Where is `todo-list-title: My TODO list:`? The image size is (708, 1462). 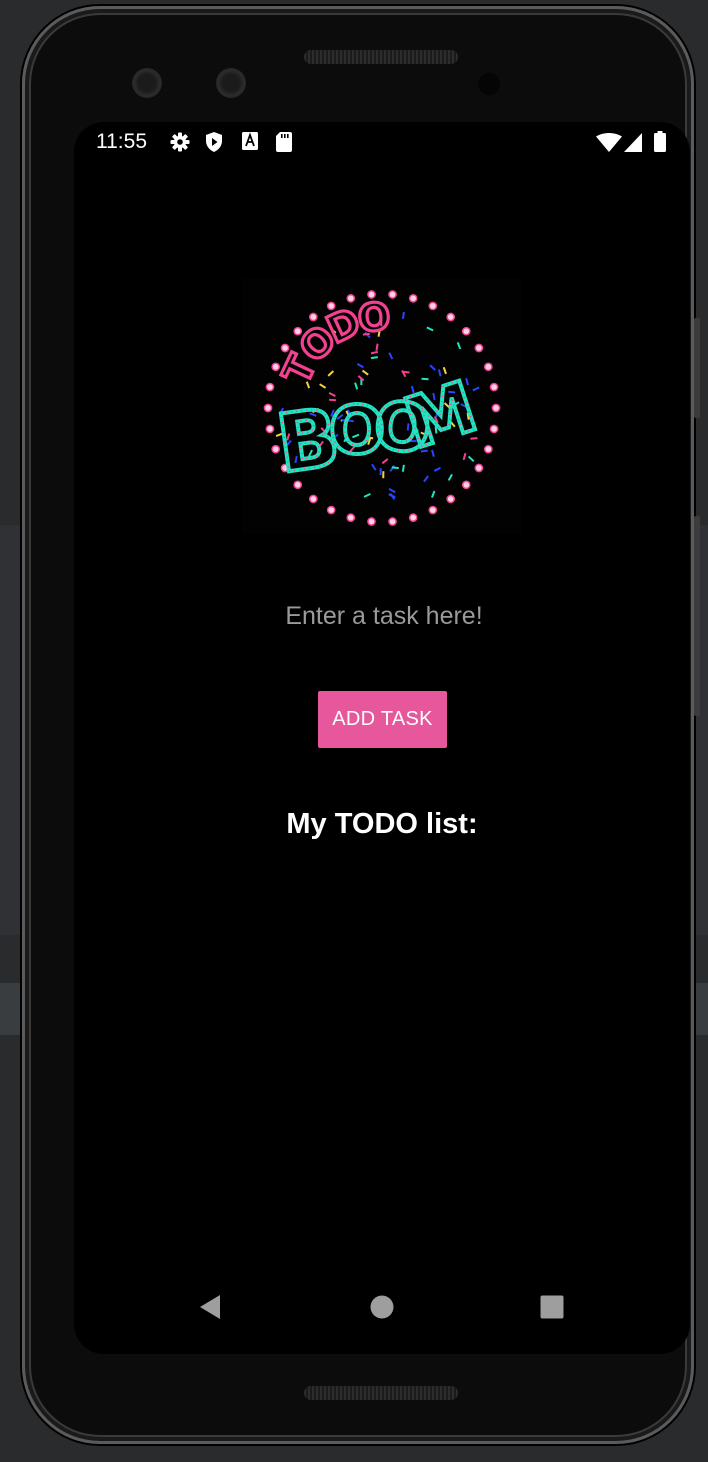
todo-list-title: My TODO list: is located at coordinates (382, 824).